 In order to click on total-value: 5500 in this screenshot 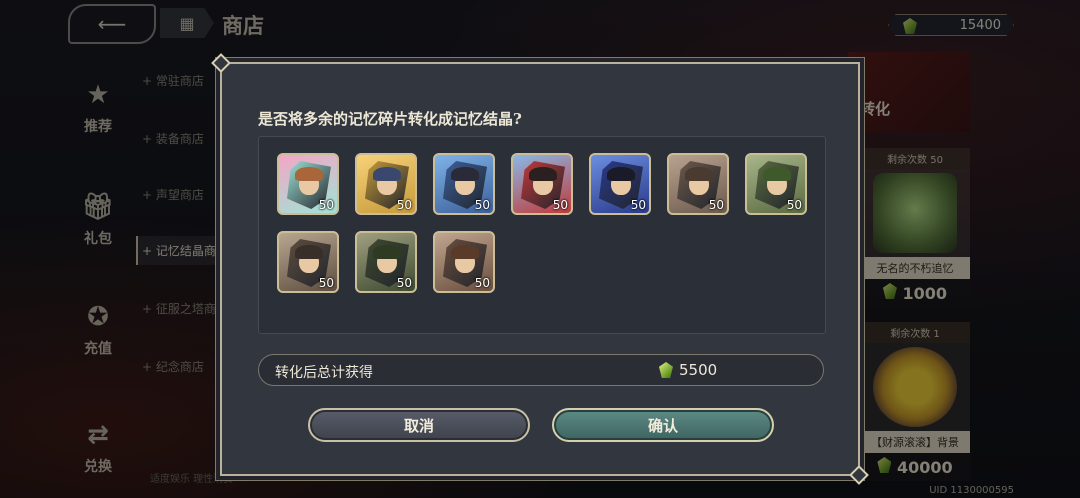, I will do `click(688, 370)`.